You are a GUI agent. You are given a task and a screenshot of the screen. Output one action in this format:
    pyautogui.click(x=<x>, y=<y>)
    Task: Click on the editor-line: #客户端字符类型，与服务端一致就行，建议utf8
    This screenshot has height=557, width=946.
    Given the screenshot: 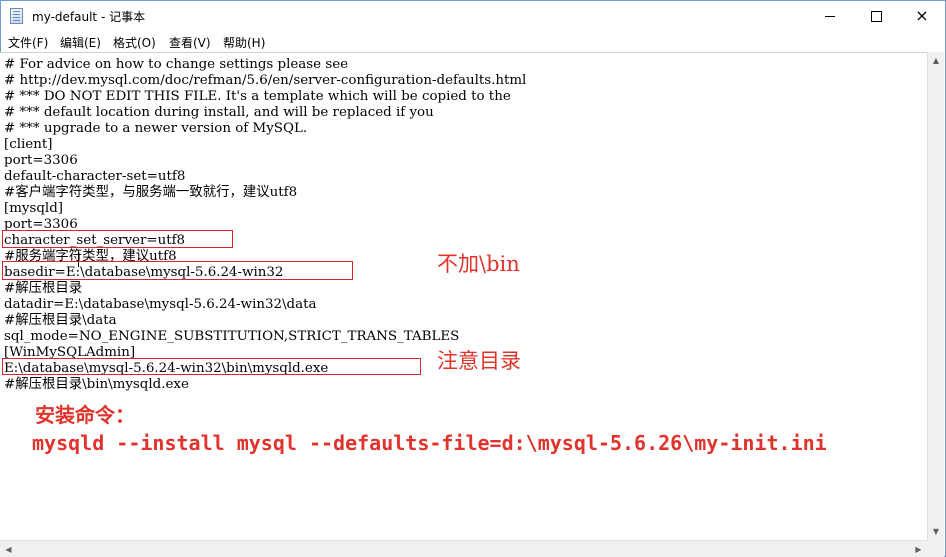 What is the action you would take?
    pyautogui.click(x=151, y=192)
    